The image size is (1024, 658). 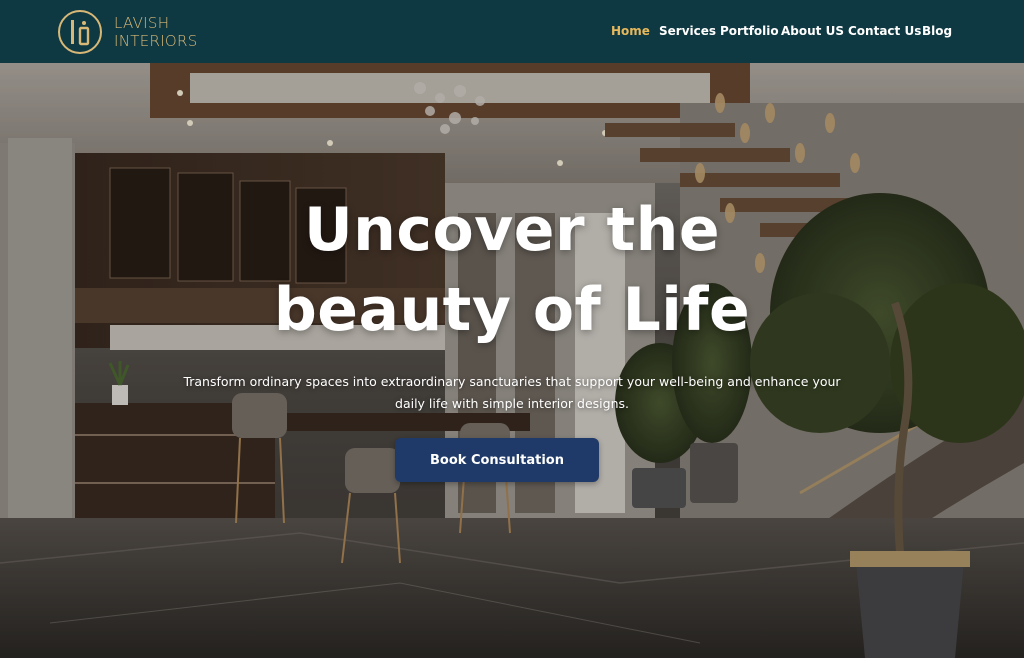 I want to click on nav-item-services: Services, so click(x=687, y=31).